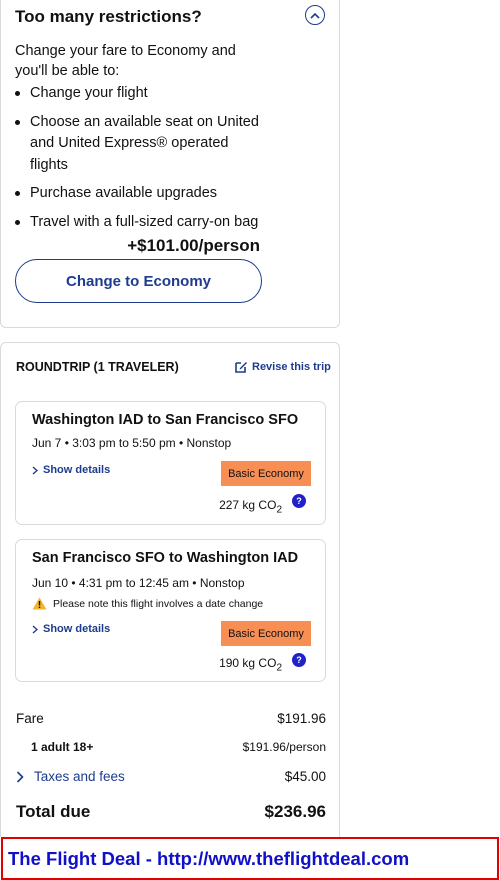 This screenshot has height=880, width=500. I want to click on chevron-up-icon, so click(315, 15).